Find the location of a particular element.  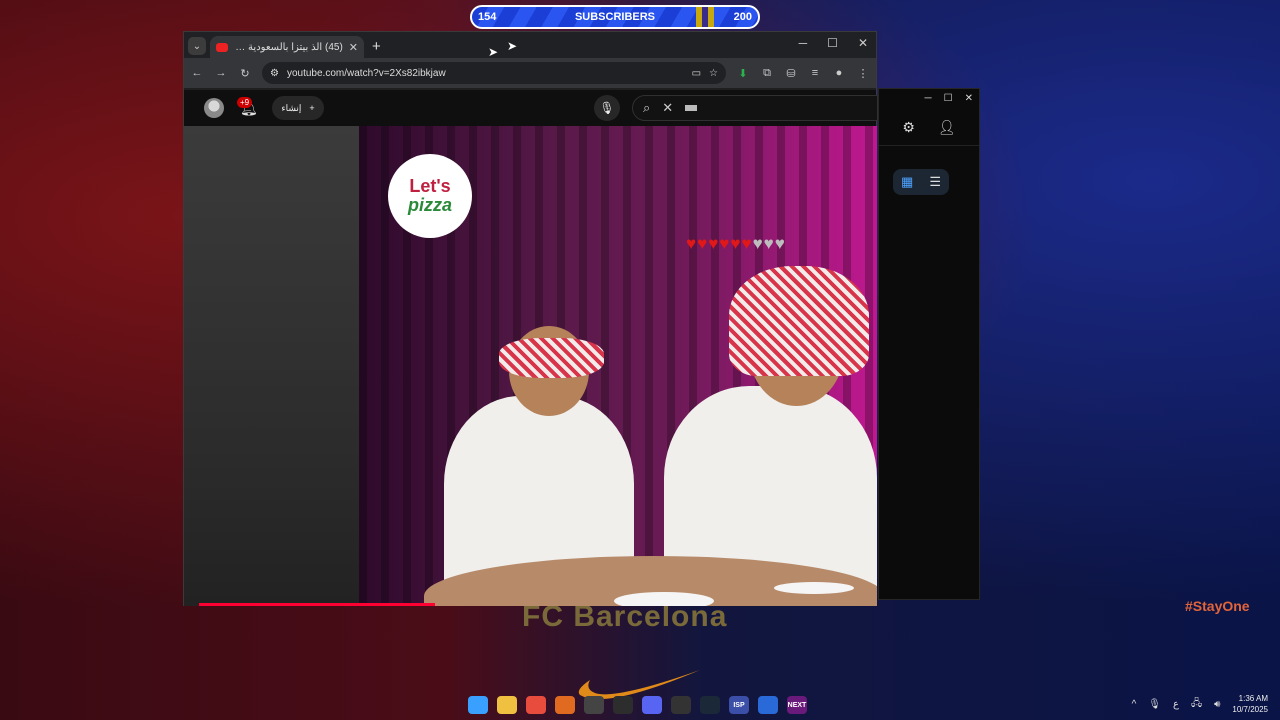

address-bar: ⚙ youtube.com/watch?v=2Xs82ibkjaw ▭ ☆ is located at coordinates (494, 73).